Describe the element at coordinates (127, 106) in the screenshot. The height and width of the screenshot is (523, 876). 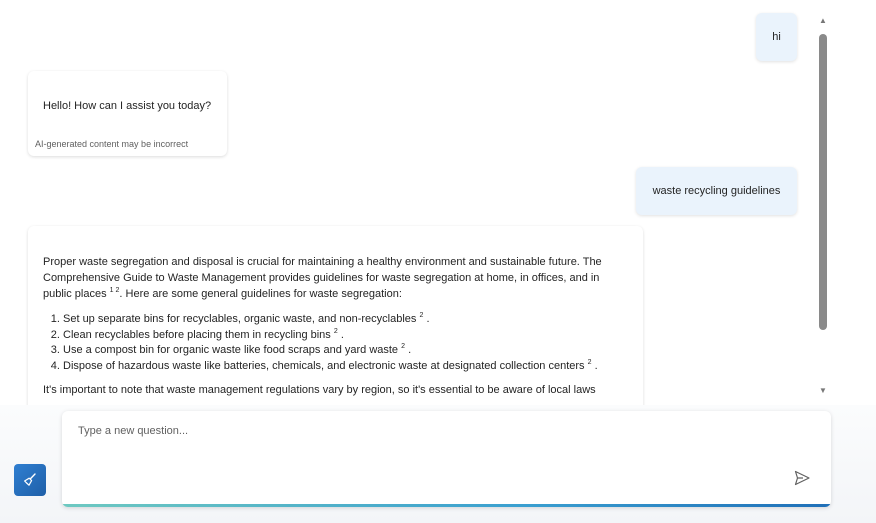
I see `bot-message-text: Hello! How can I assist you today?` at that location.